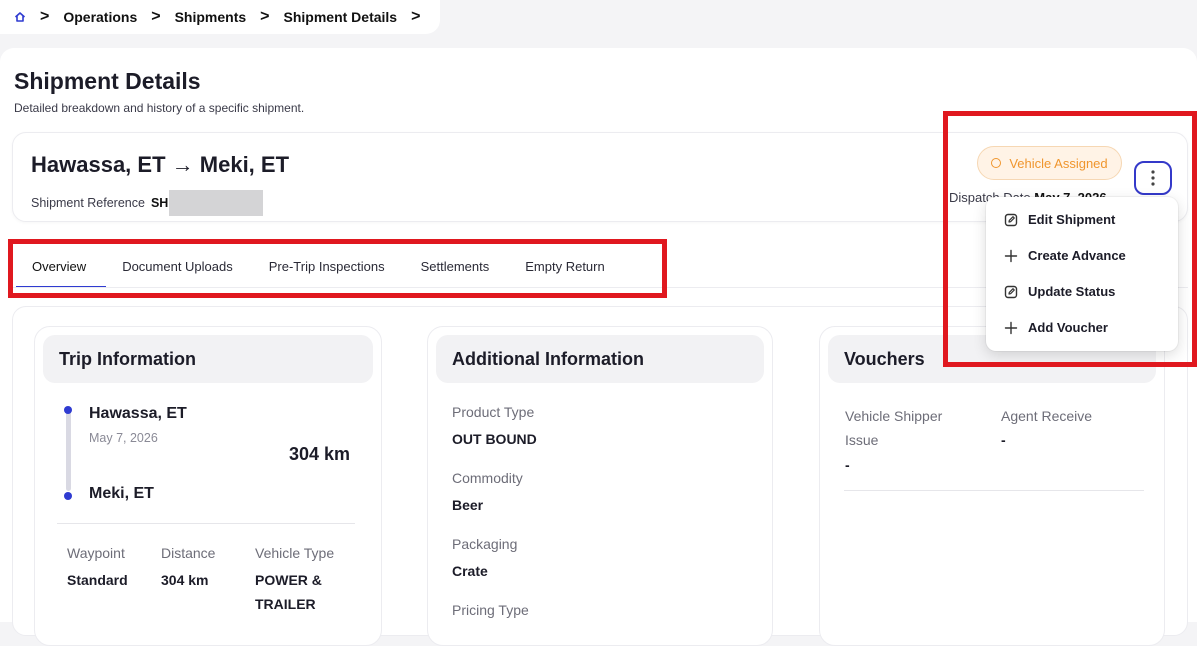 The width and height of the screenshot is (1197, 646). Describe the element at coordinates (68, 496) in the screenshot. I see `destination-dot-icon` at that location.